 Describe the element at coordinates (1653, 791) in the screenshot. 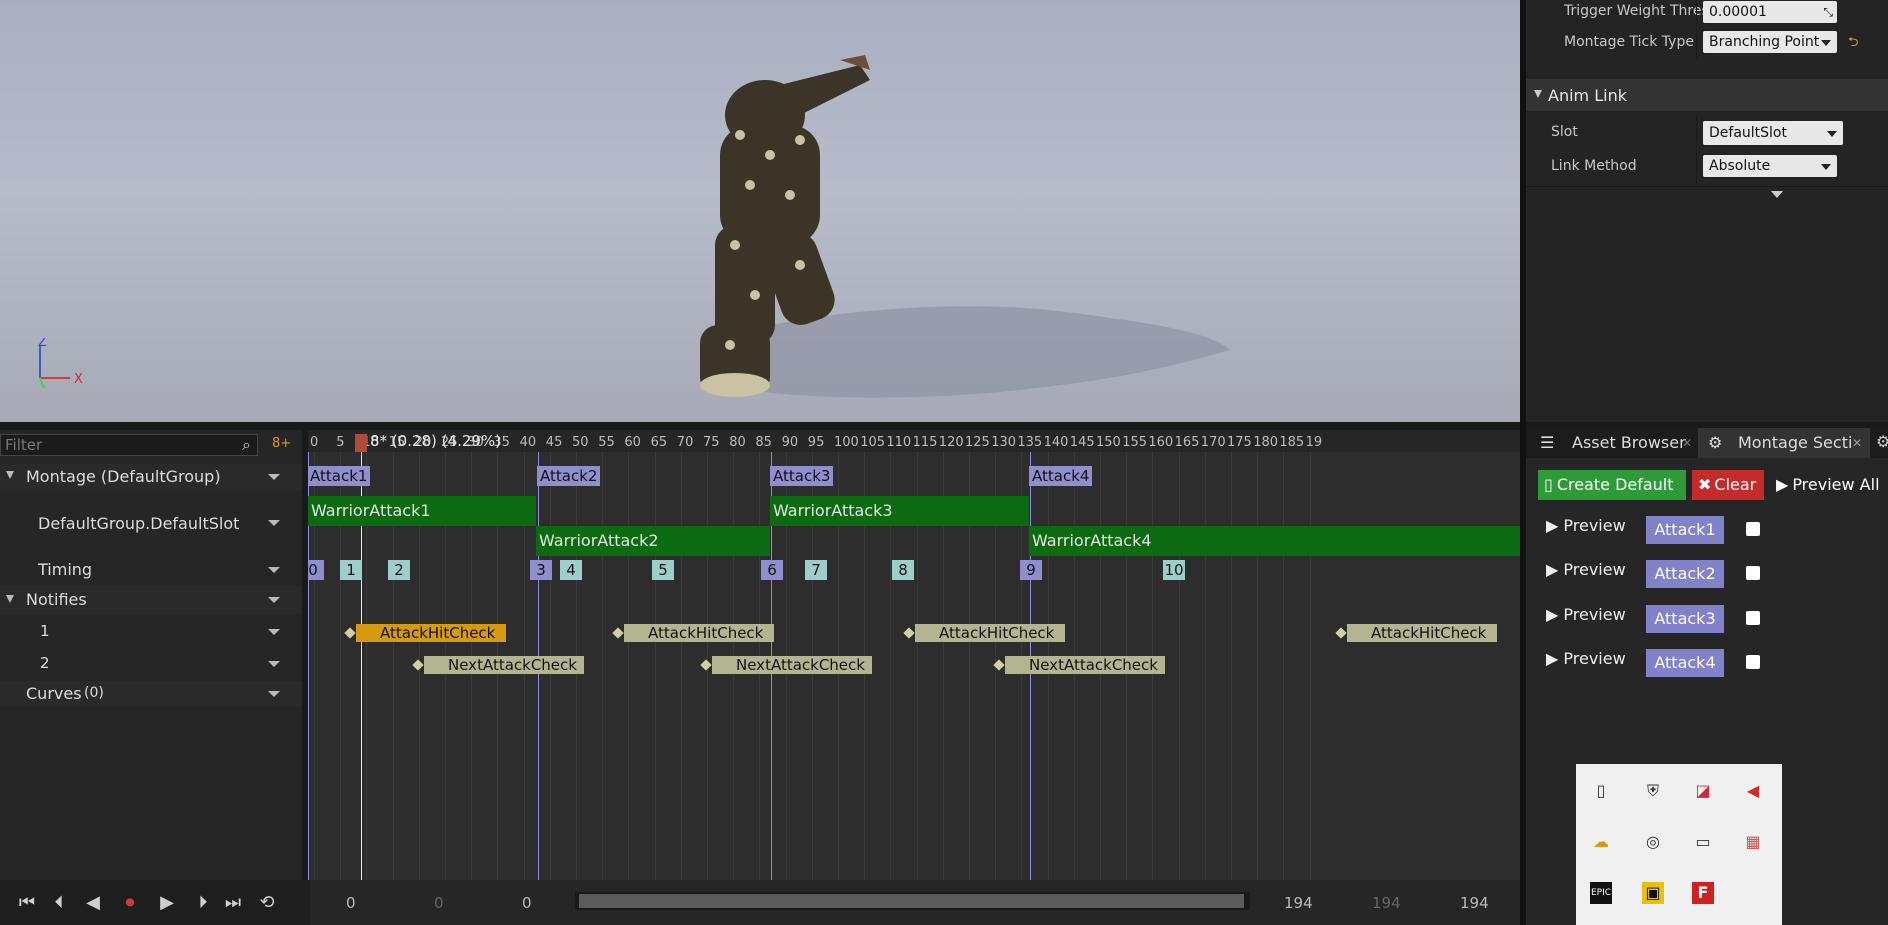

I see `security-shield-icon: ⛨` at that location.